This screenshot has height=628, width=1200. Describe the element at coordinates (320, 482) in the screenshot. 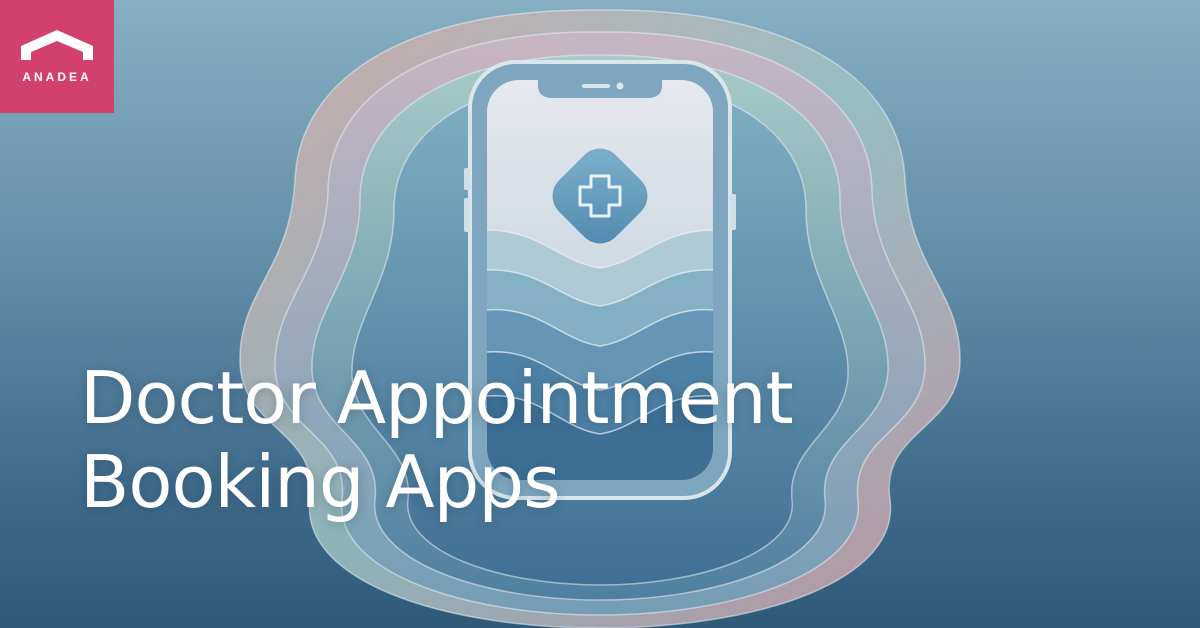

I see `headline-line-2: Booking Apps` at that location.